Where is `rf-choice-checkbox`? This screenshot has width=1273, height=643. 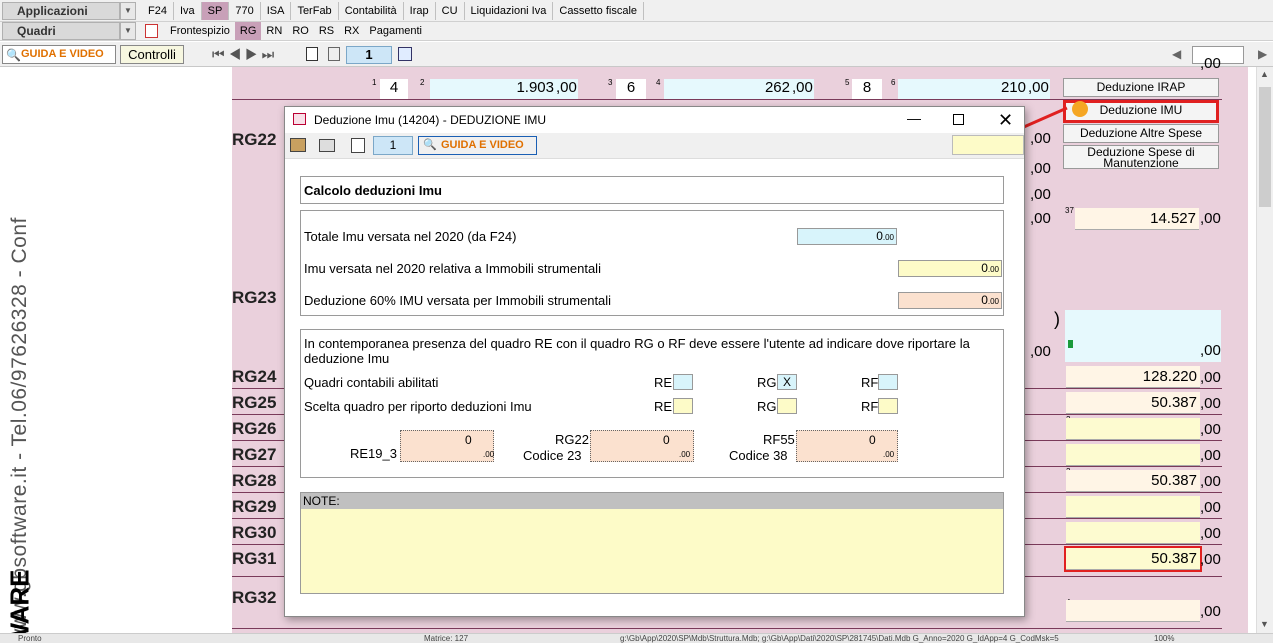 rf-choice-checkbox is located at coordinates (888, 406).